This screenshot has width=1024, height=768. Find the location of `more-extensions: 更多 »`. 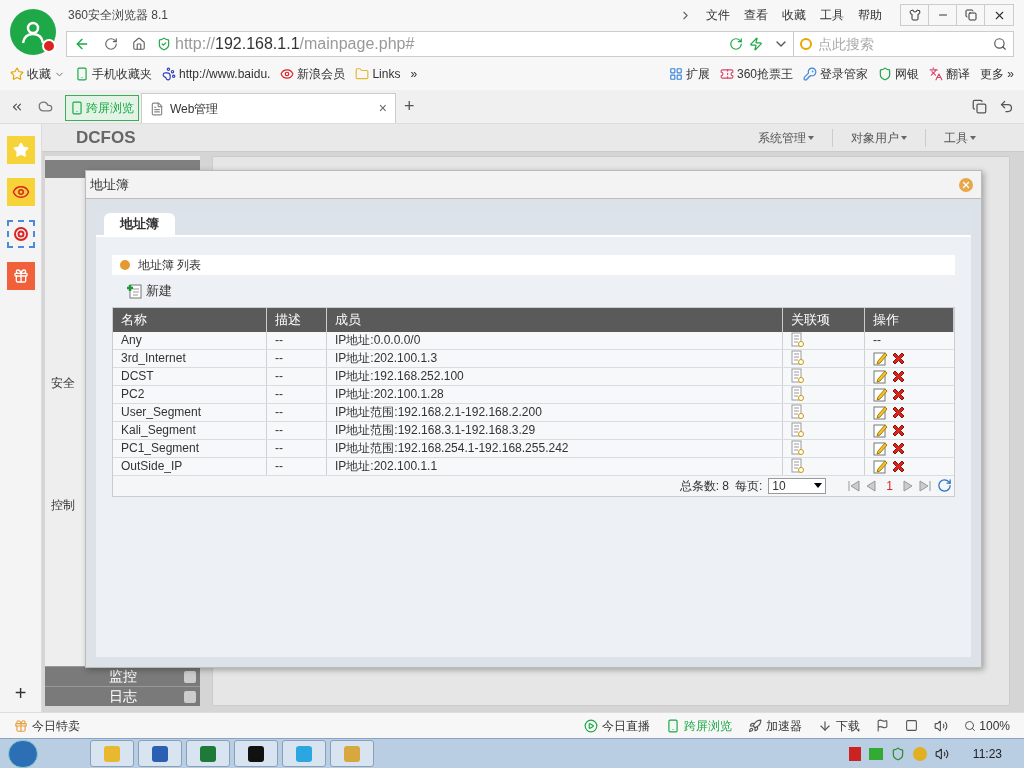

more-extensions: 更多 » is located at coordinates (997, 74).